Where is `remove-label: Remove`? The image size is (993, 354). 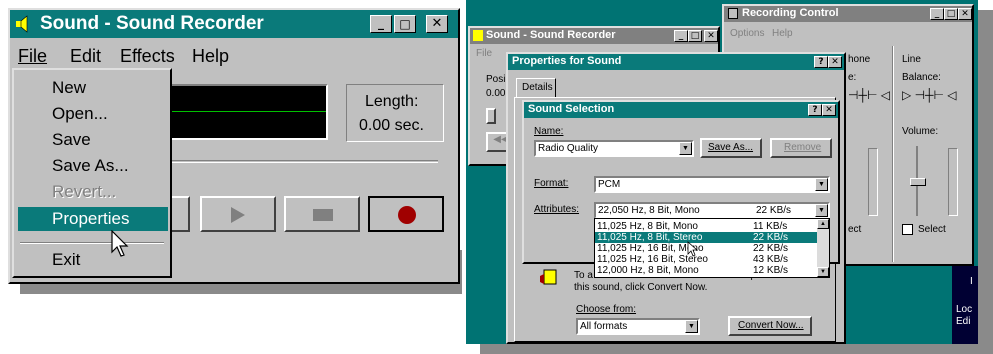 remove-label: Remove is located at coordinates (803, 147).